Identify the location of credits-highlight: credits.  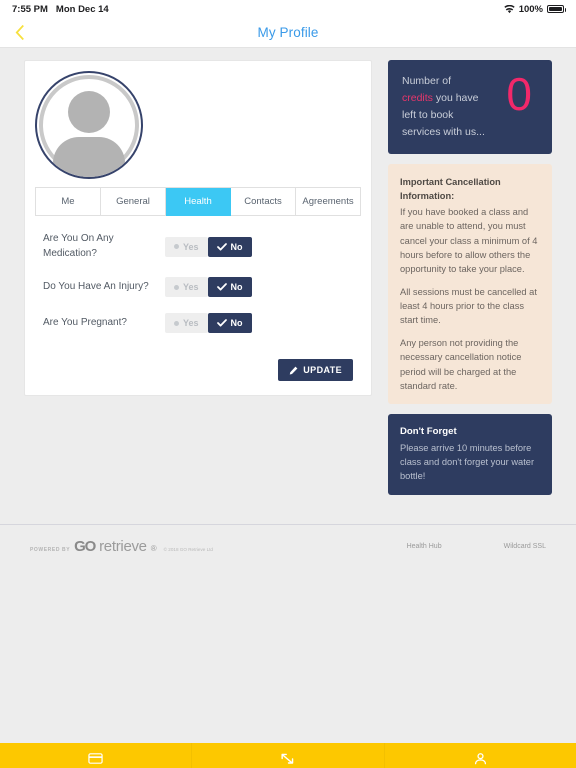
(417, 98).